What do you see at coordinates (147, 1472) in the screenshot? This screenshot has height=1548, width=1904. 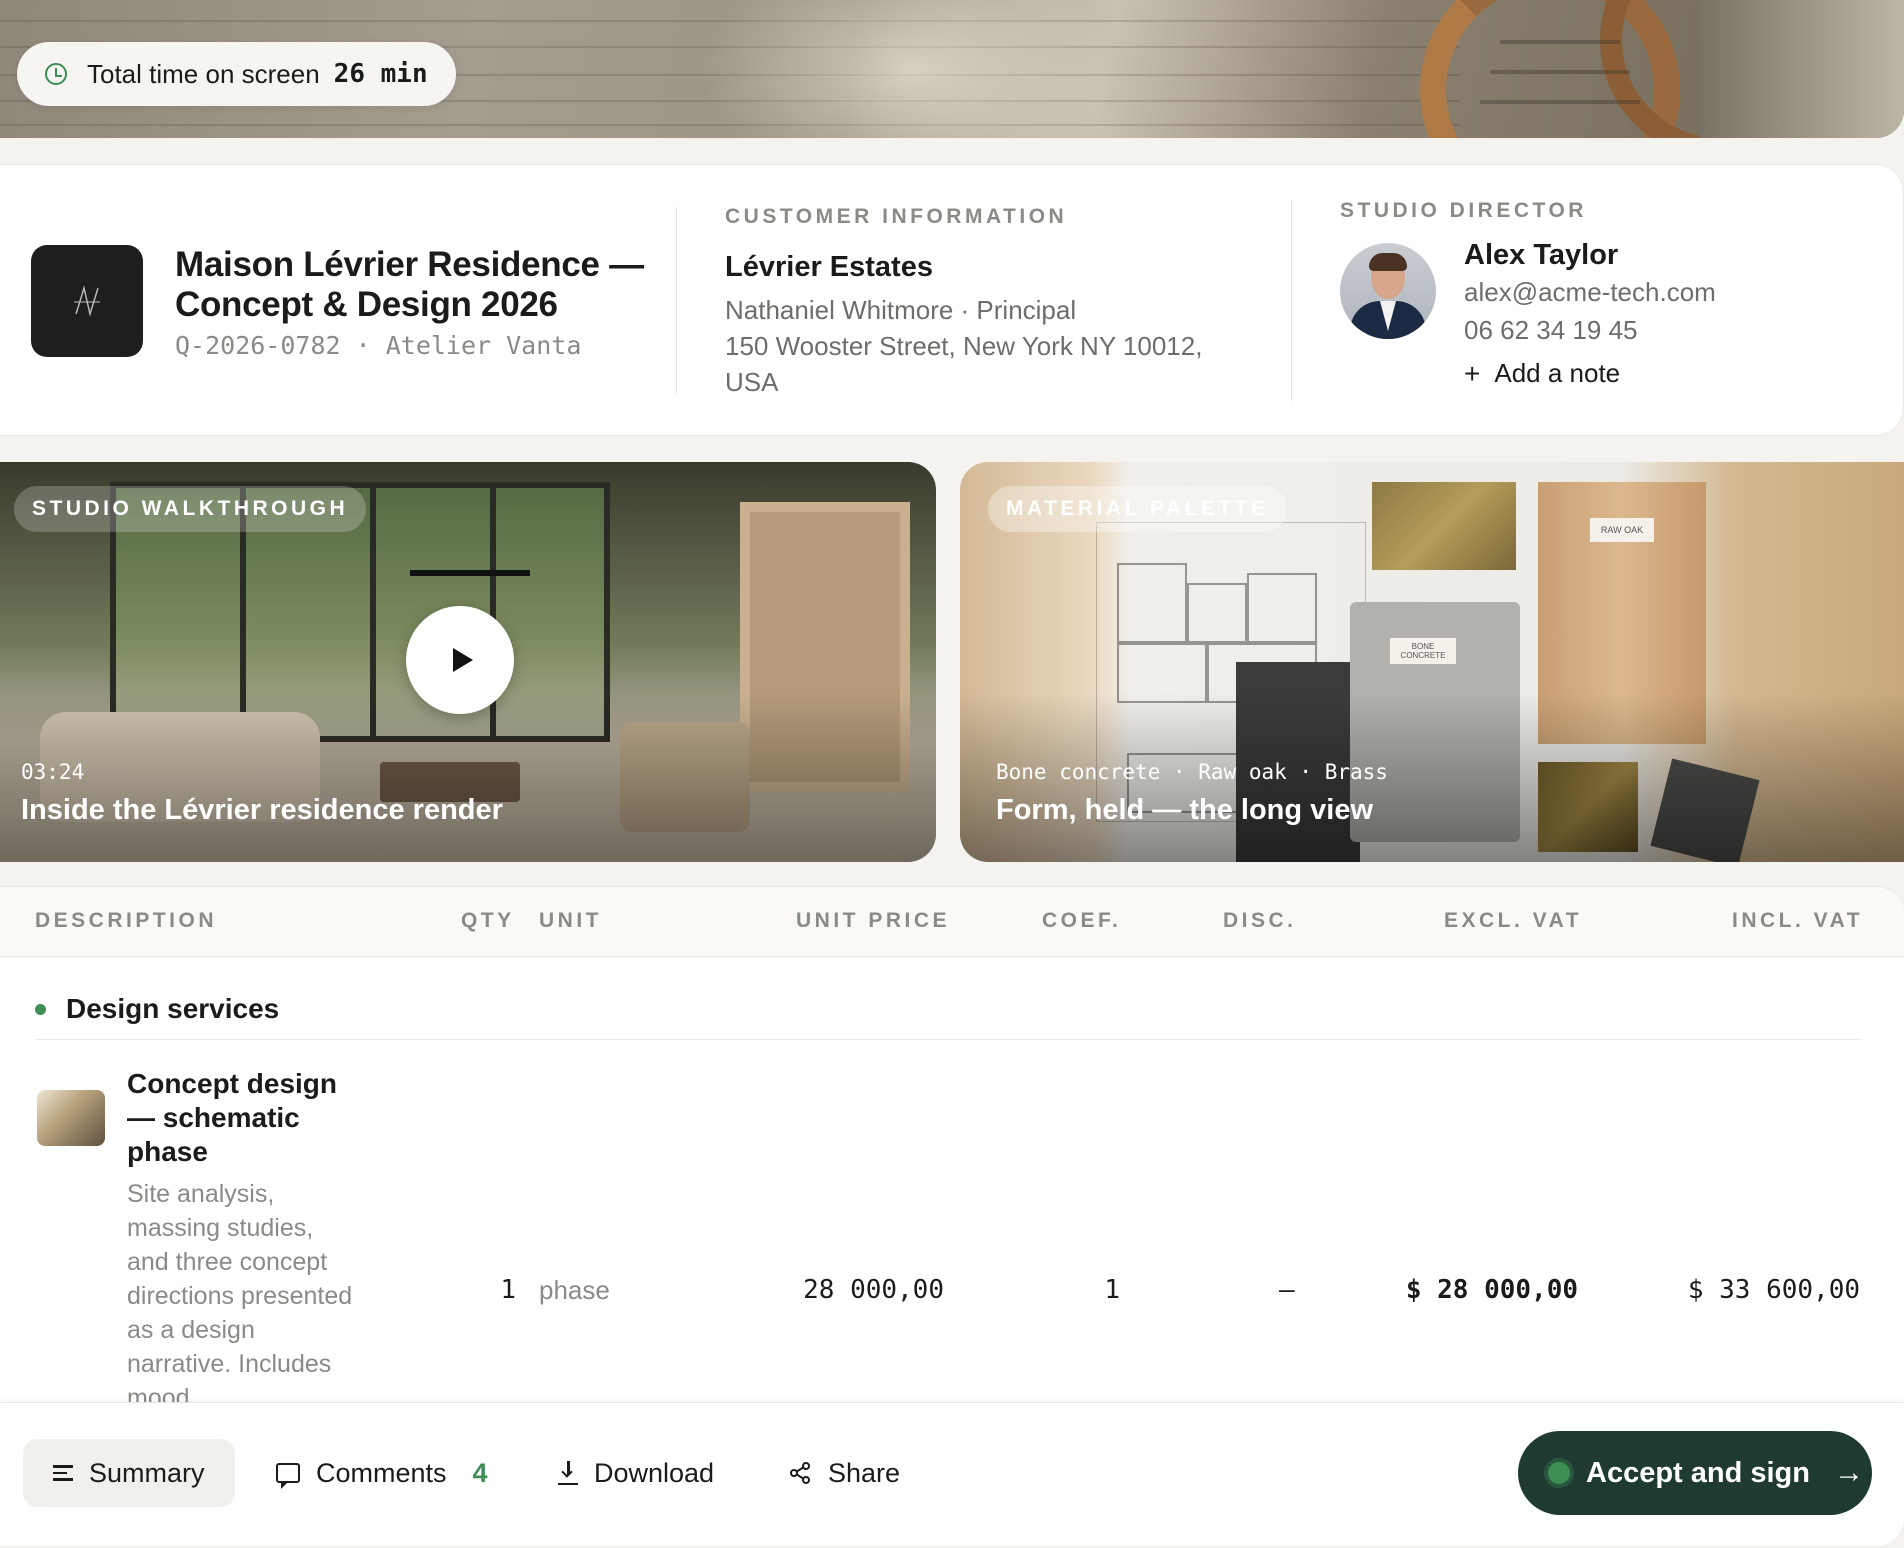 I see `summary-label: Summary` at bounding box center [147, 1472].